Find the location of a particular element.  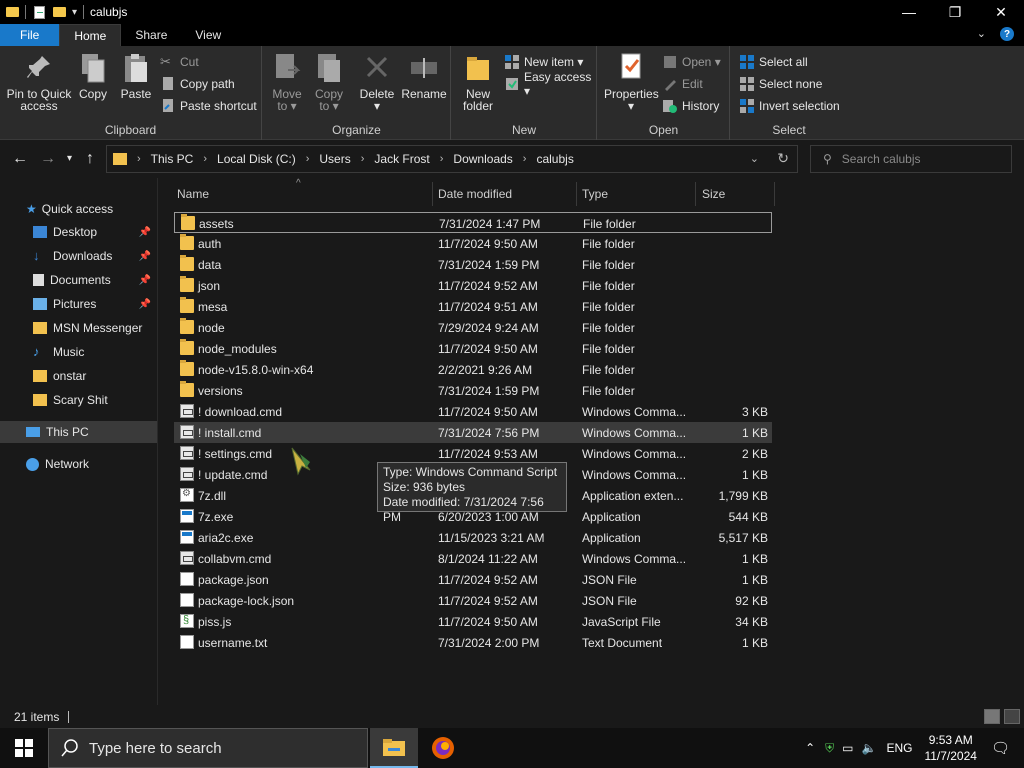

chevron-down-icon: ⌄ is located at coordinates (981, 34).